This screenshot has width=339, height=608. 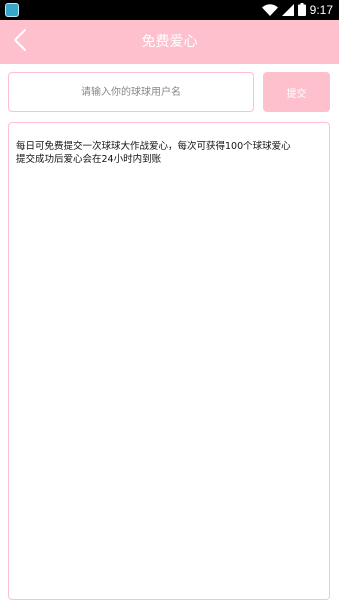 I want to click on battery-icon, so click(x=301, y=10).